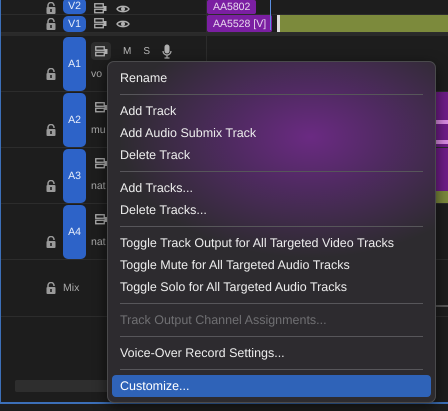 The image size is (448, 411). Describe the element at coordinates (71, 288) in the screenshot. I see `mix-track-label: Mix` at that location.